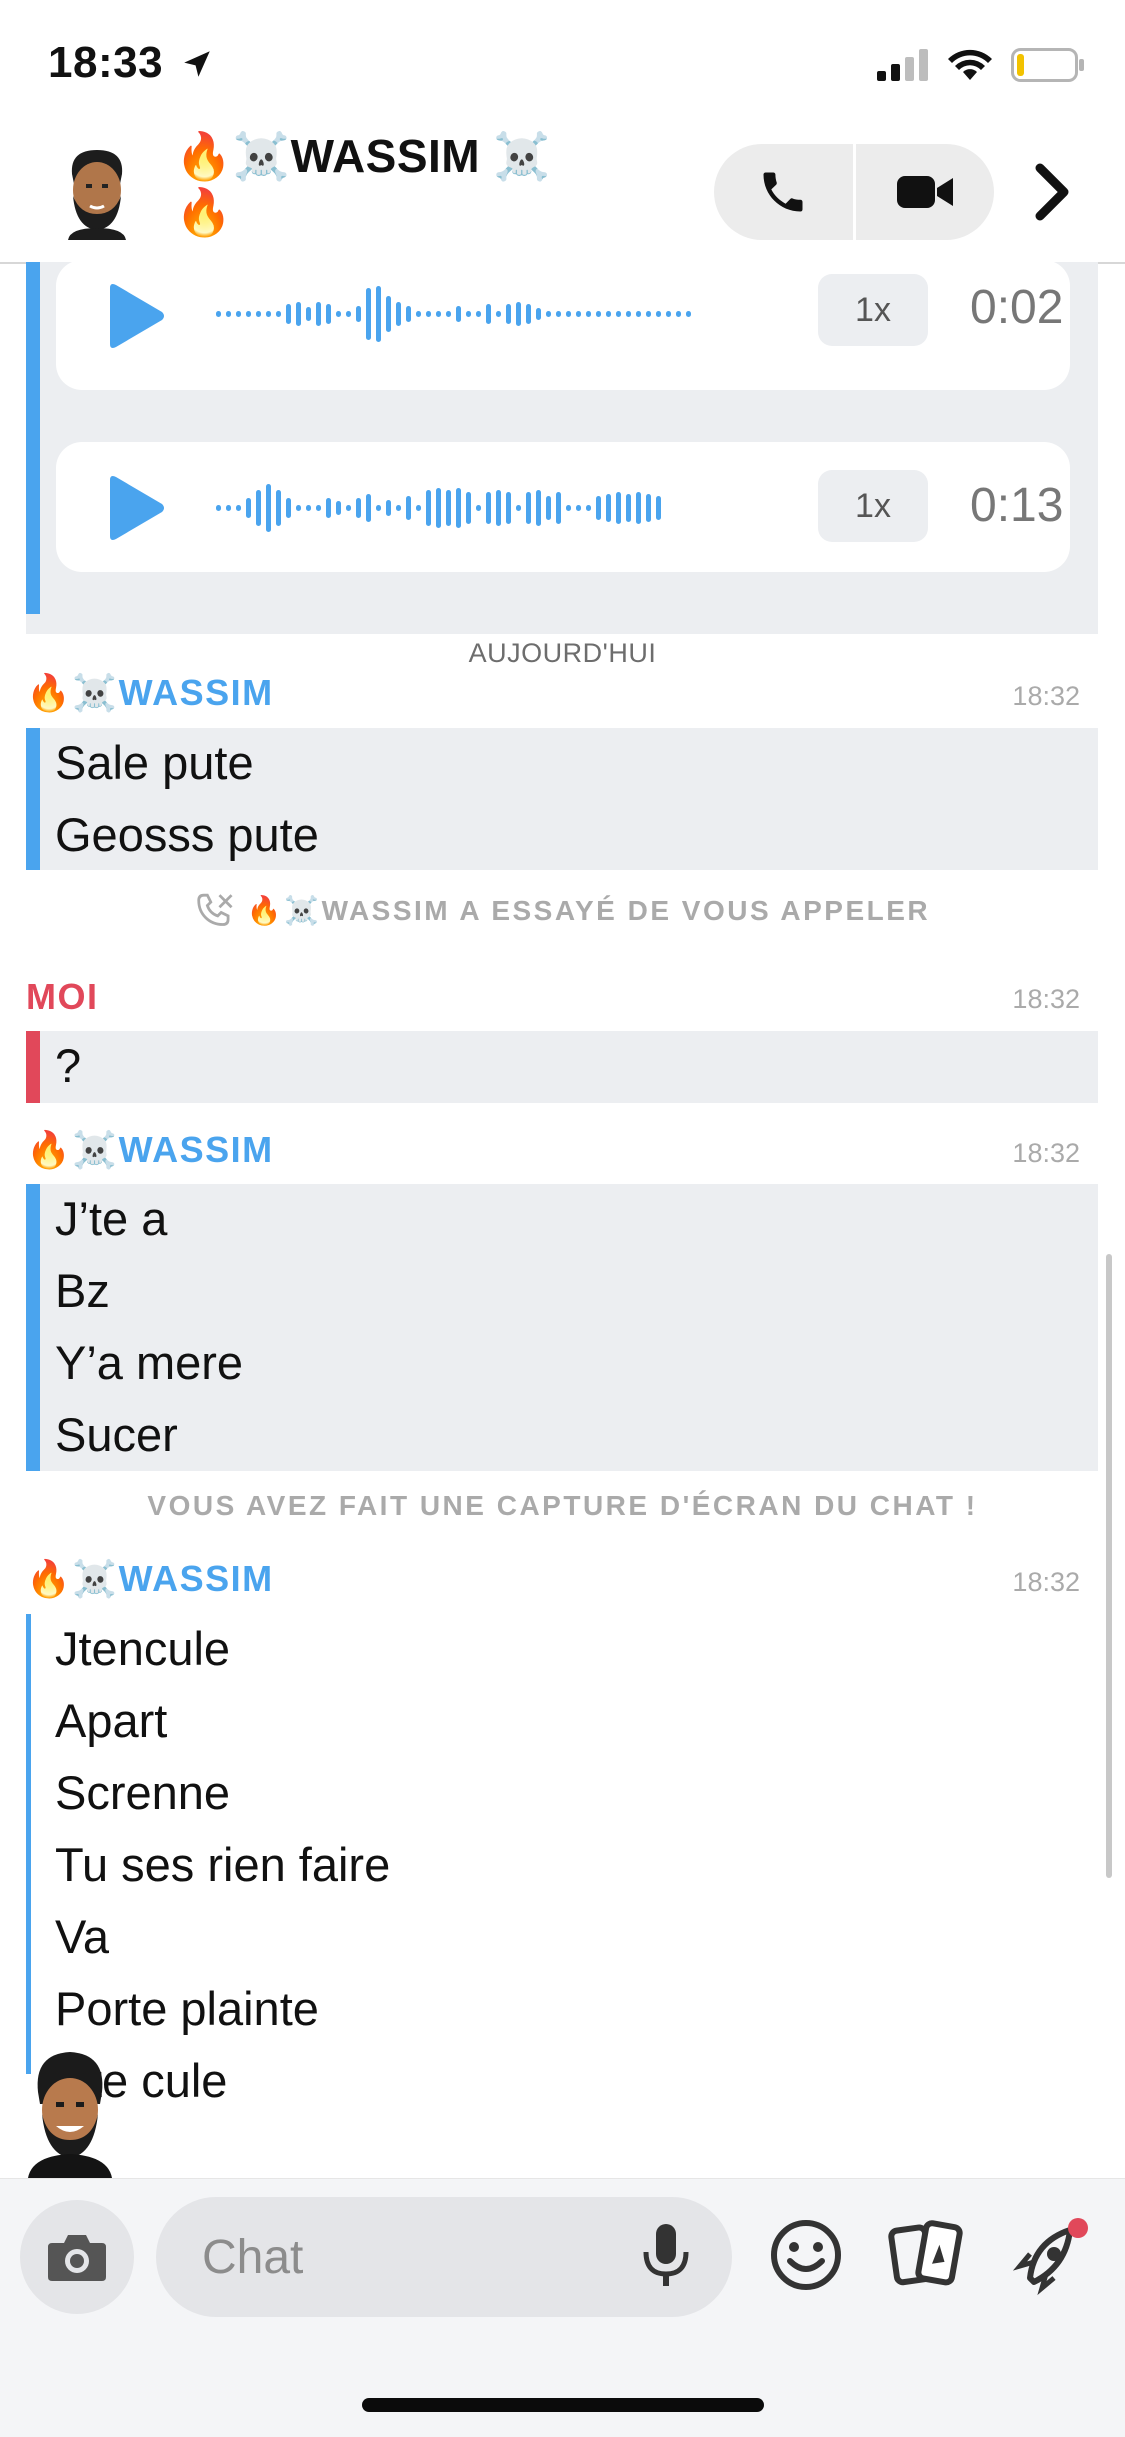 Image resolution: width=1125 pixels, height=2437 pixels. What do you see at coordinates (562, 909) in the screenshot?
I see `missed-call-notice: 🔥☠️WASSIM A ESSAYÉ DE VOUS APPELER` at bounding box center [562, 909].